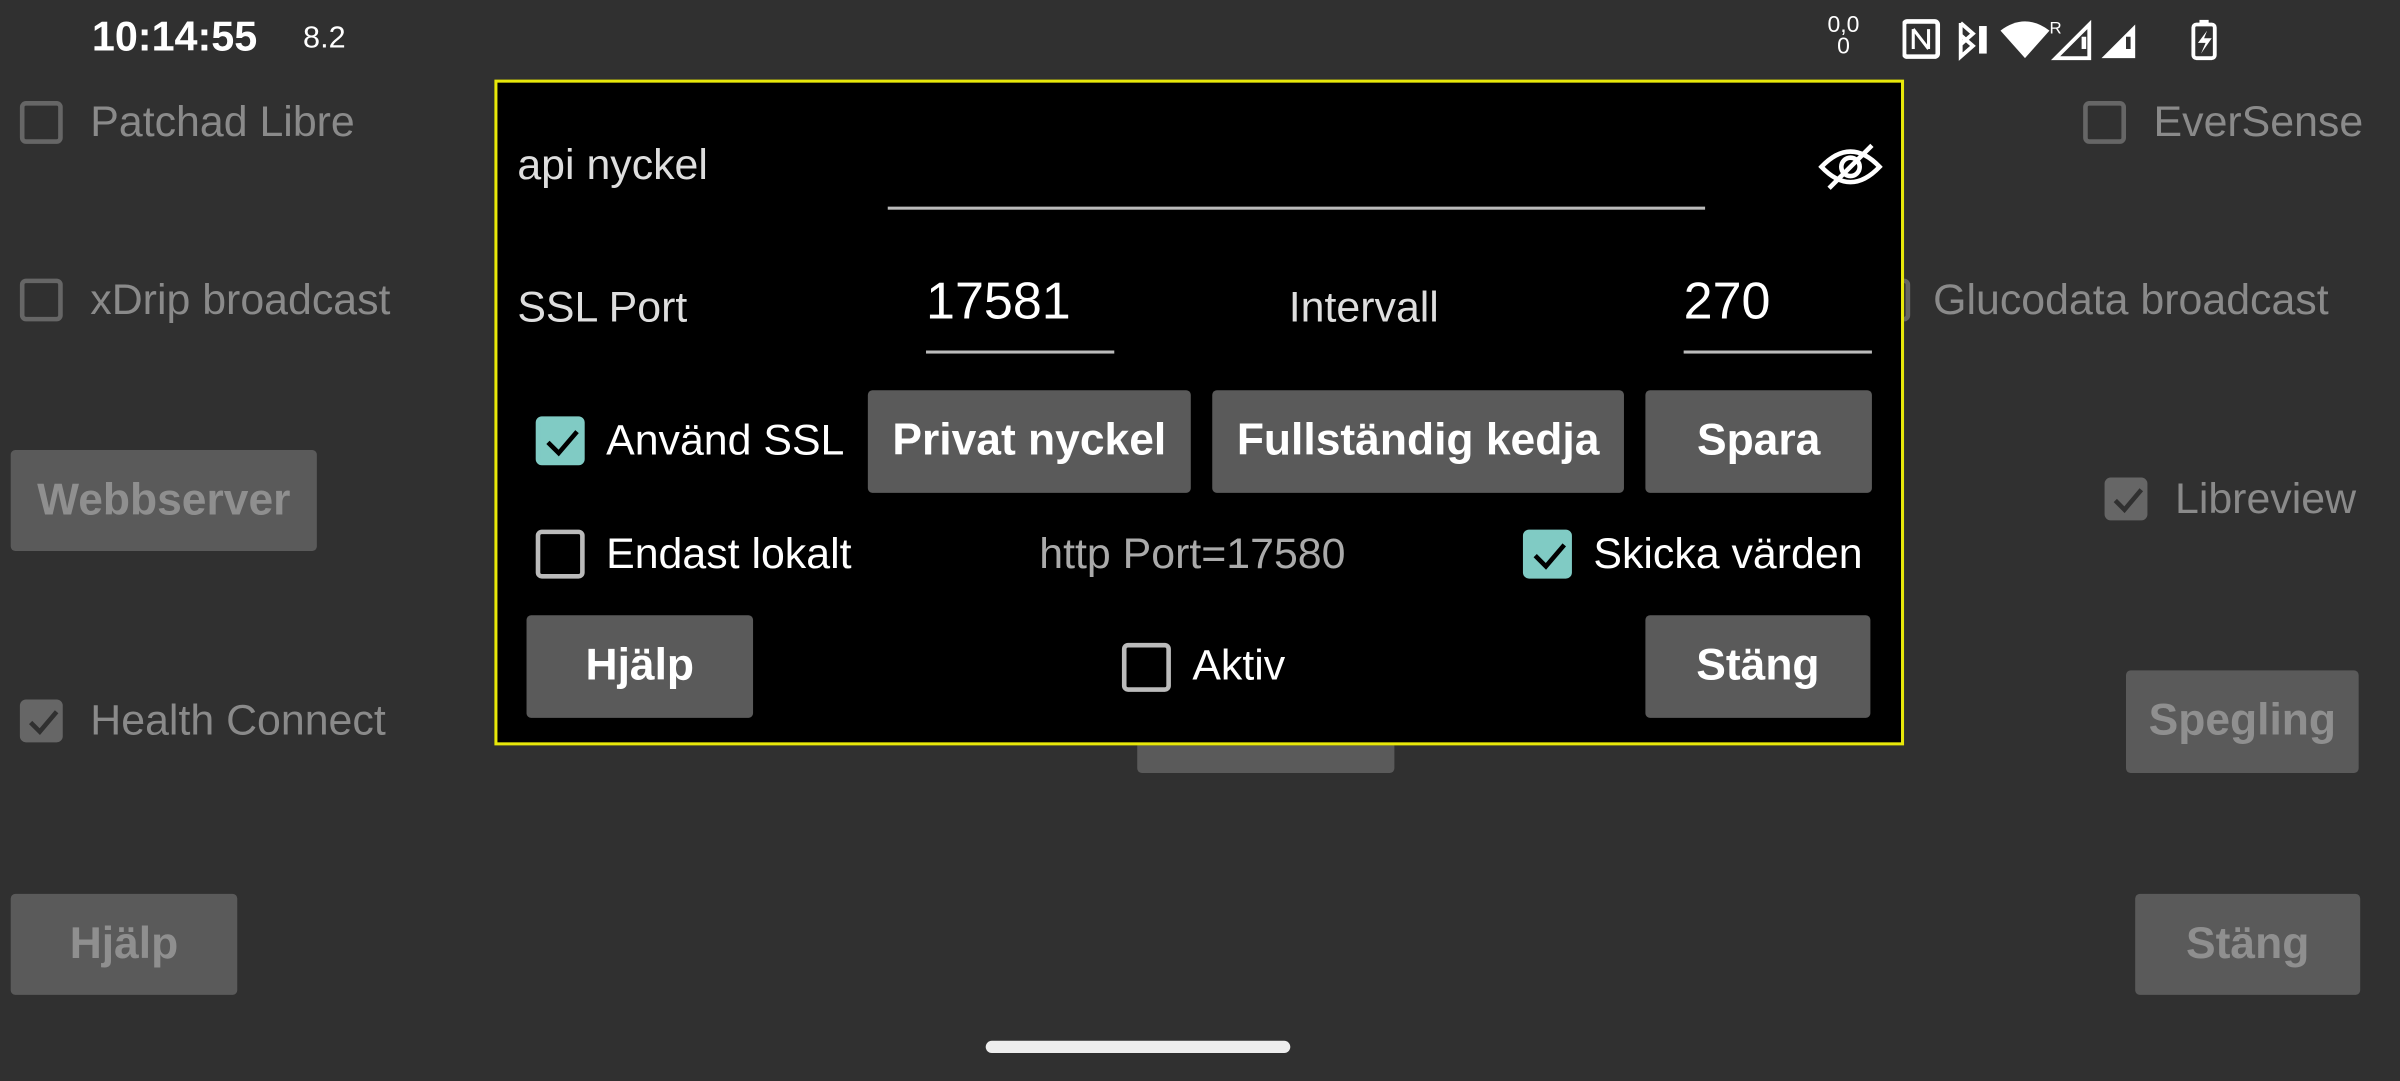 Image resolution: width=2400 pixels, height=1081 pixels. Describe the element at coordinates (2248, 944) in the screenshot. I see `close-button-bg: Stäng` at that location.